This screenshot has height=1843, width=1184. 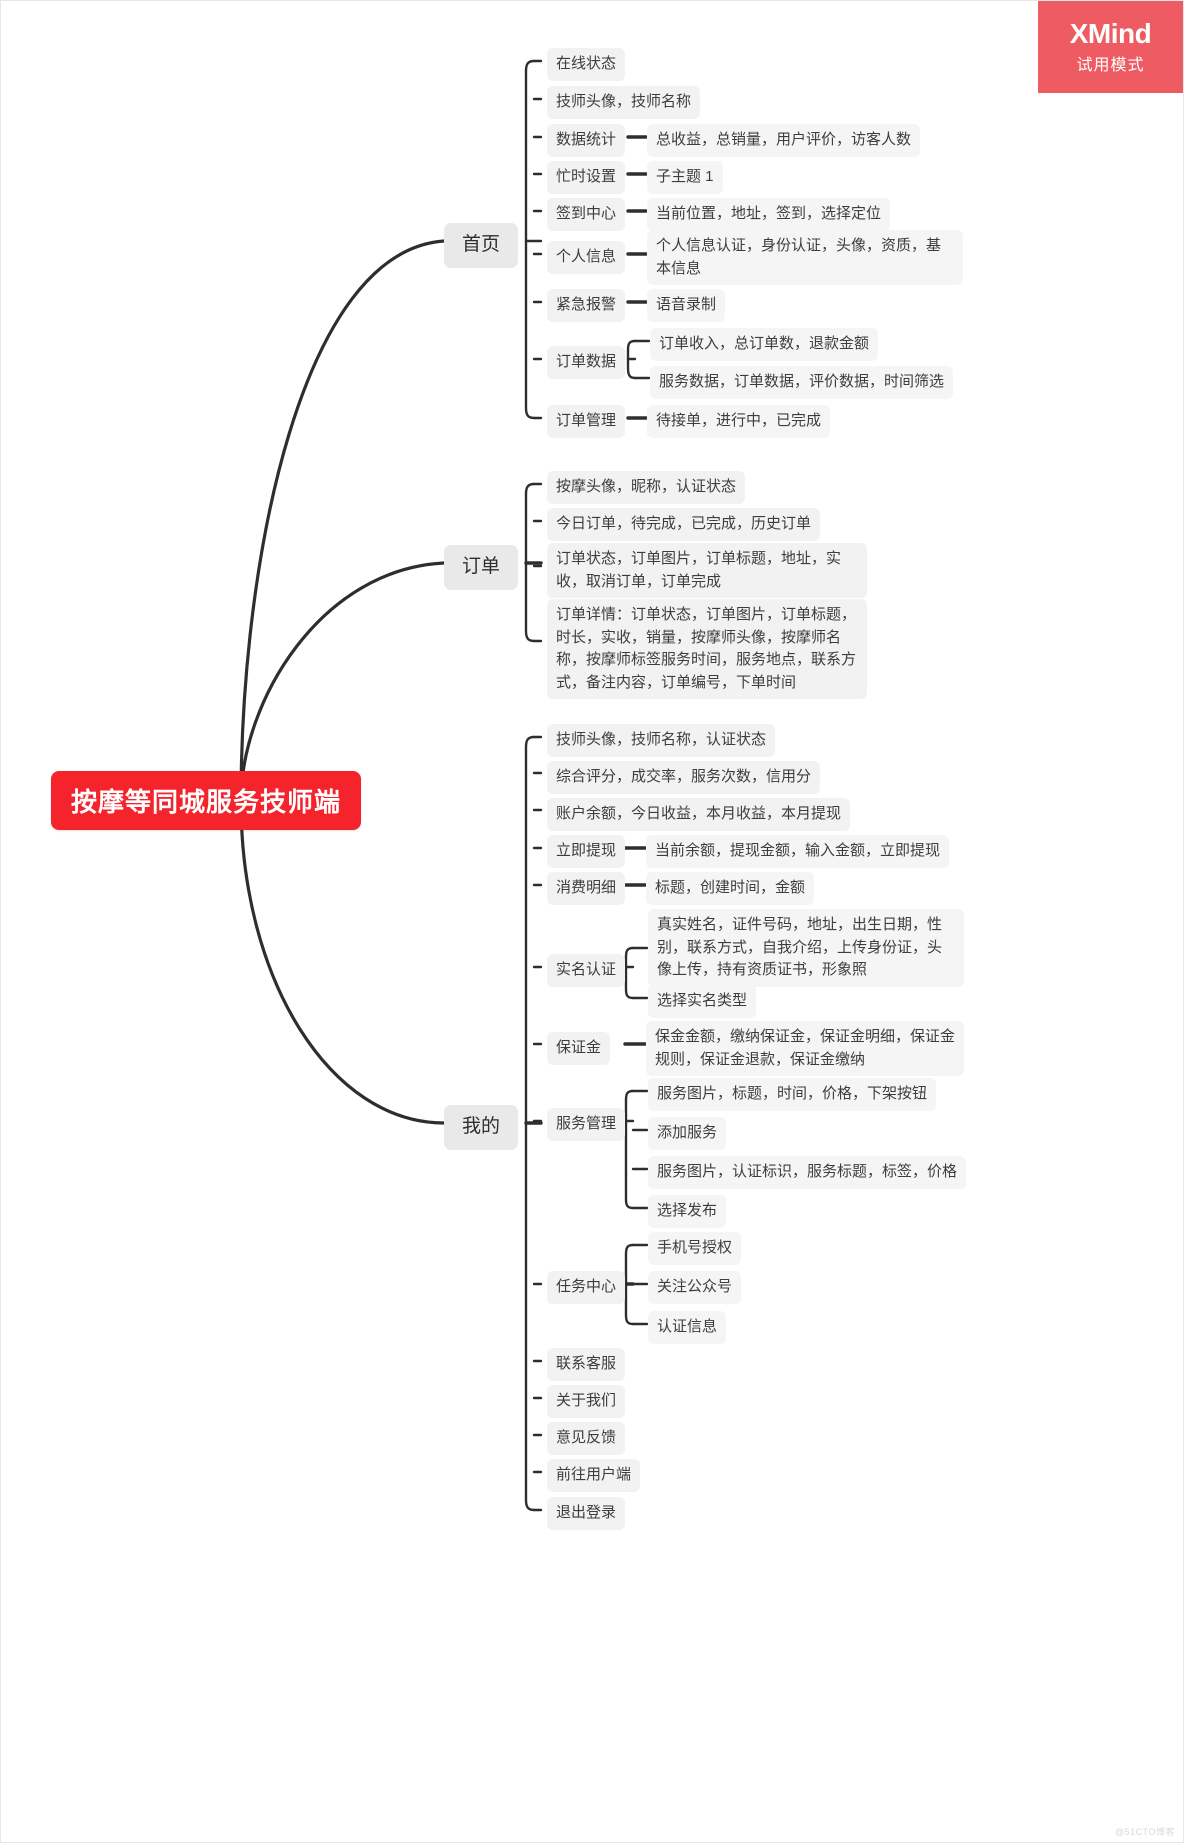 What do you see at coordinates (730, 888) in the screenshot?
I see `topic-mine-4-0: 标题，创建时间，金额` at bounding box center [730, 888].